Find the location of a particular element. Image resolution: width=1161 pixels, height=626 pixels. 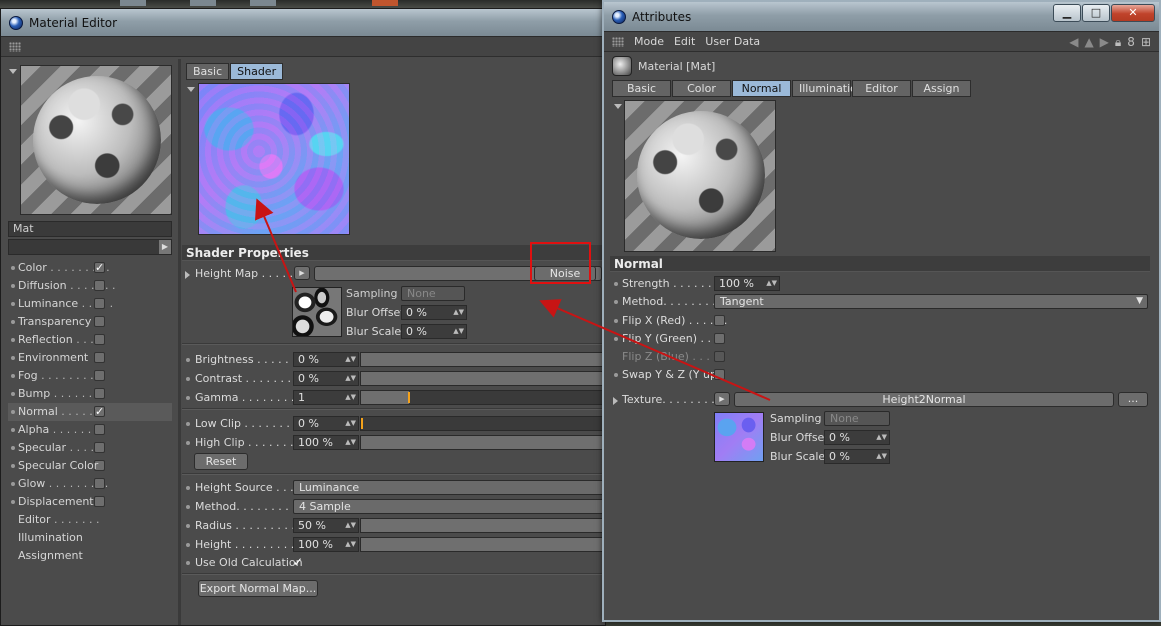

brightness-field: 0 % ▲▼ is located at coordinates (326, 359).